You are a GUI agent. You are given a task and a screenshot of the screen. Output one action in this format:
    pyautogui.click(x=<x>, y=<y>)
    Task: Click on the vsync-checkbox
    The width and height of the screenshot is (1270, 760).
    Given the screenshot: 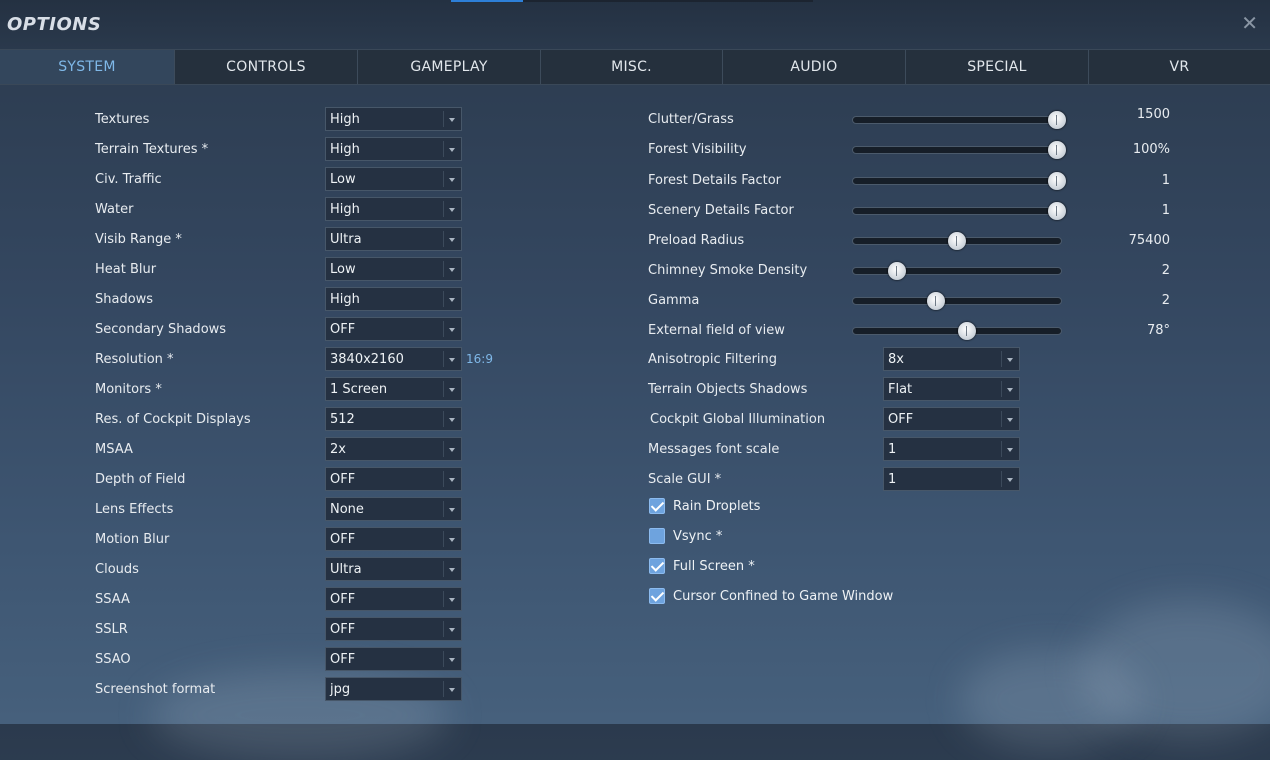 What is the action you would take?
    pyautogui.click(x=657, y=536)
    